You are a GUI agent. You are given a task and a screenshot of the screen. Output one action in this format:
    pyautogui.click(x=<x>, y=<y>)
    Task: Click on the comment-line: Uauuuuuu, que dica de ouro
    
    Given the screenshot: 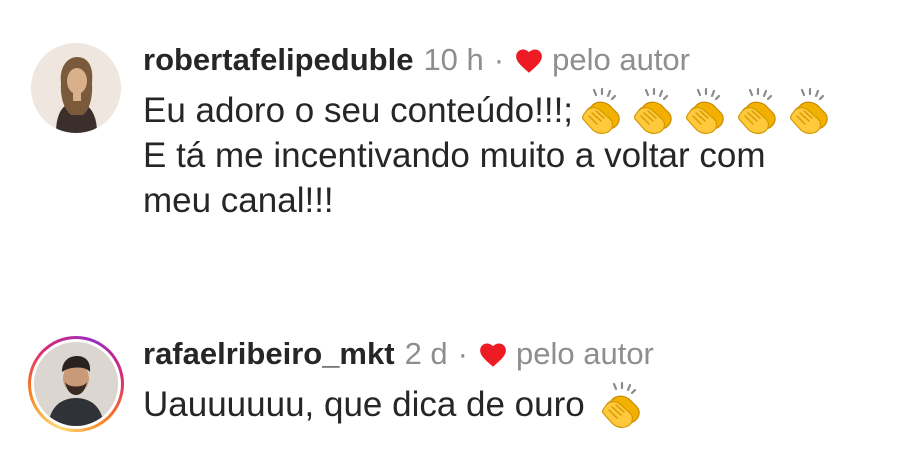 What is the action you would take?
    pyautogui.click(x=364, y=404)
    